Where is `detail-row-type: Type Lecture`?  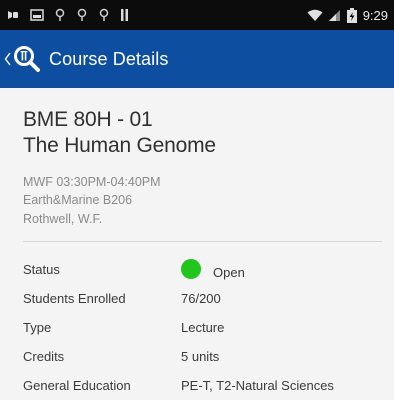
detail-row-type: Type Lecture is located at coordinates (197, 331).